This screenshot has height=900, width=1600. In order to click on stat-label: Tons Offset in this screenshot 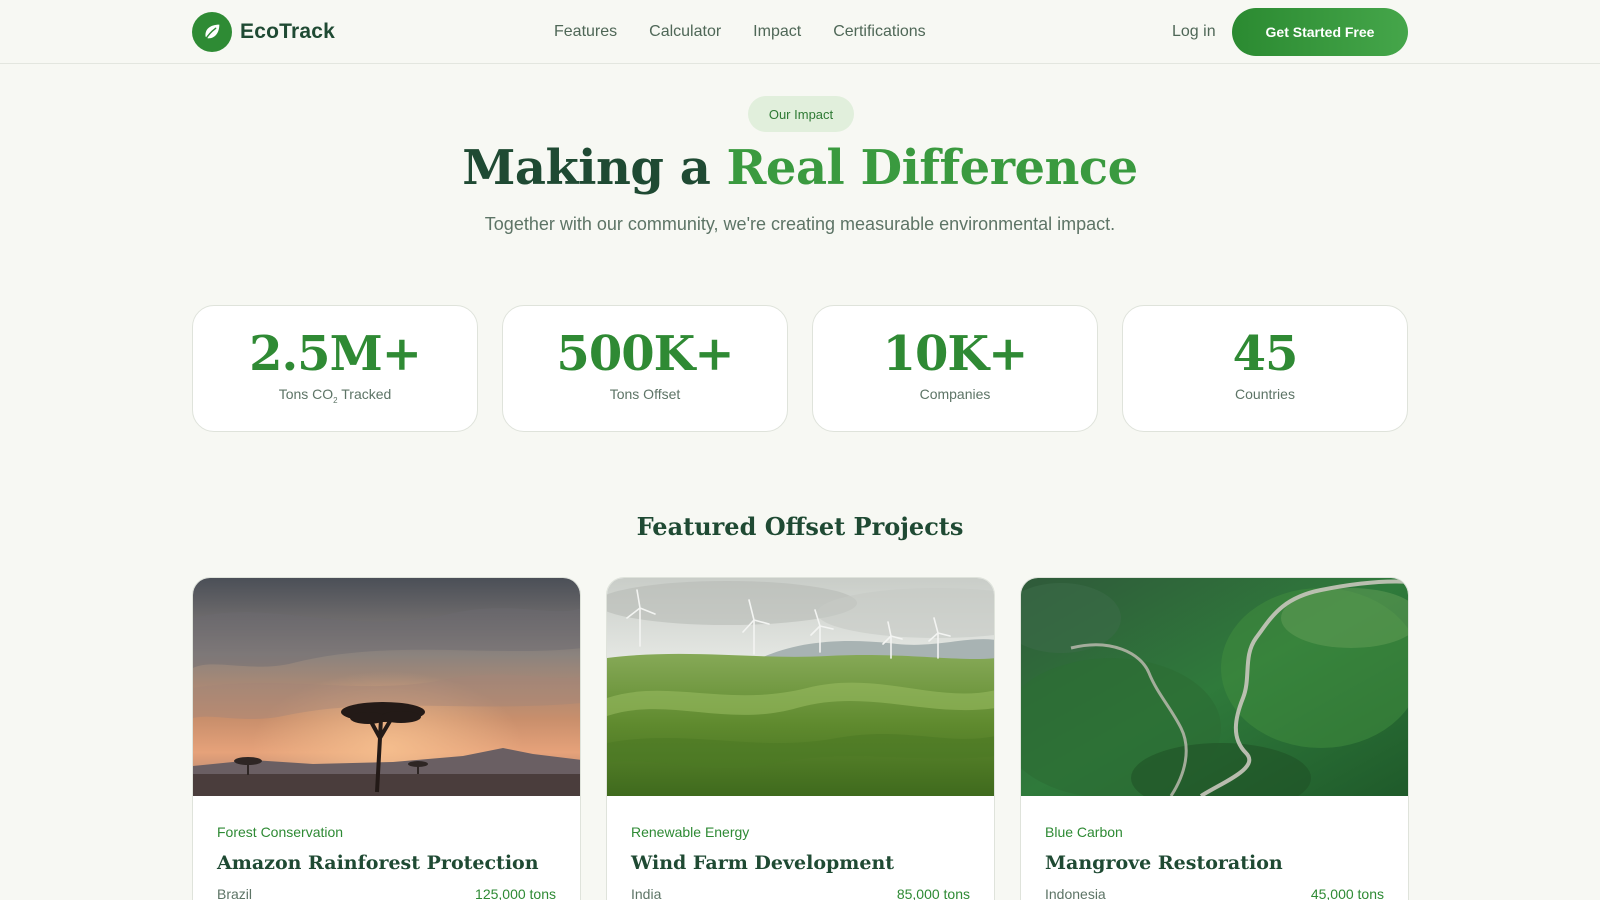, I will do `click(645, 394)`.